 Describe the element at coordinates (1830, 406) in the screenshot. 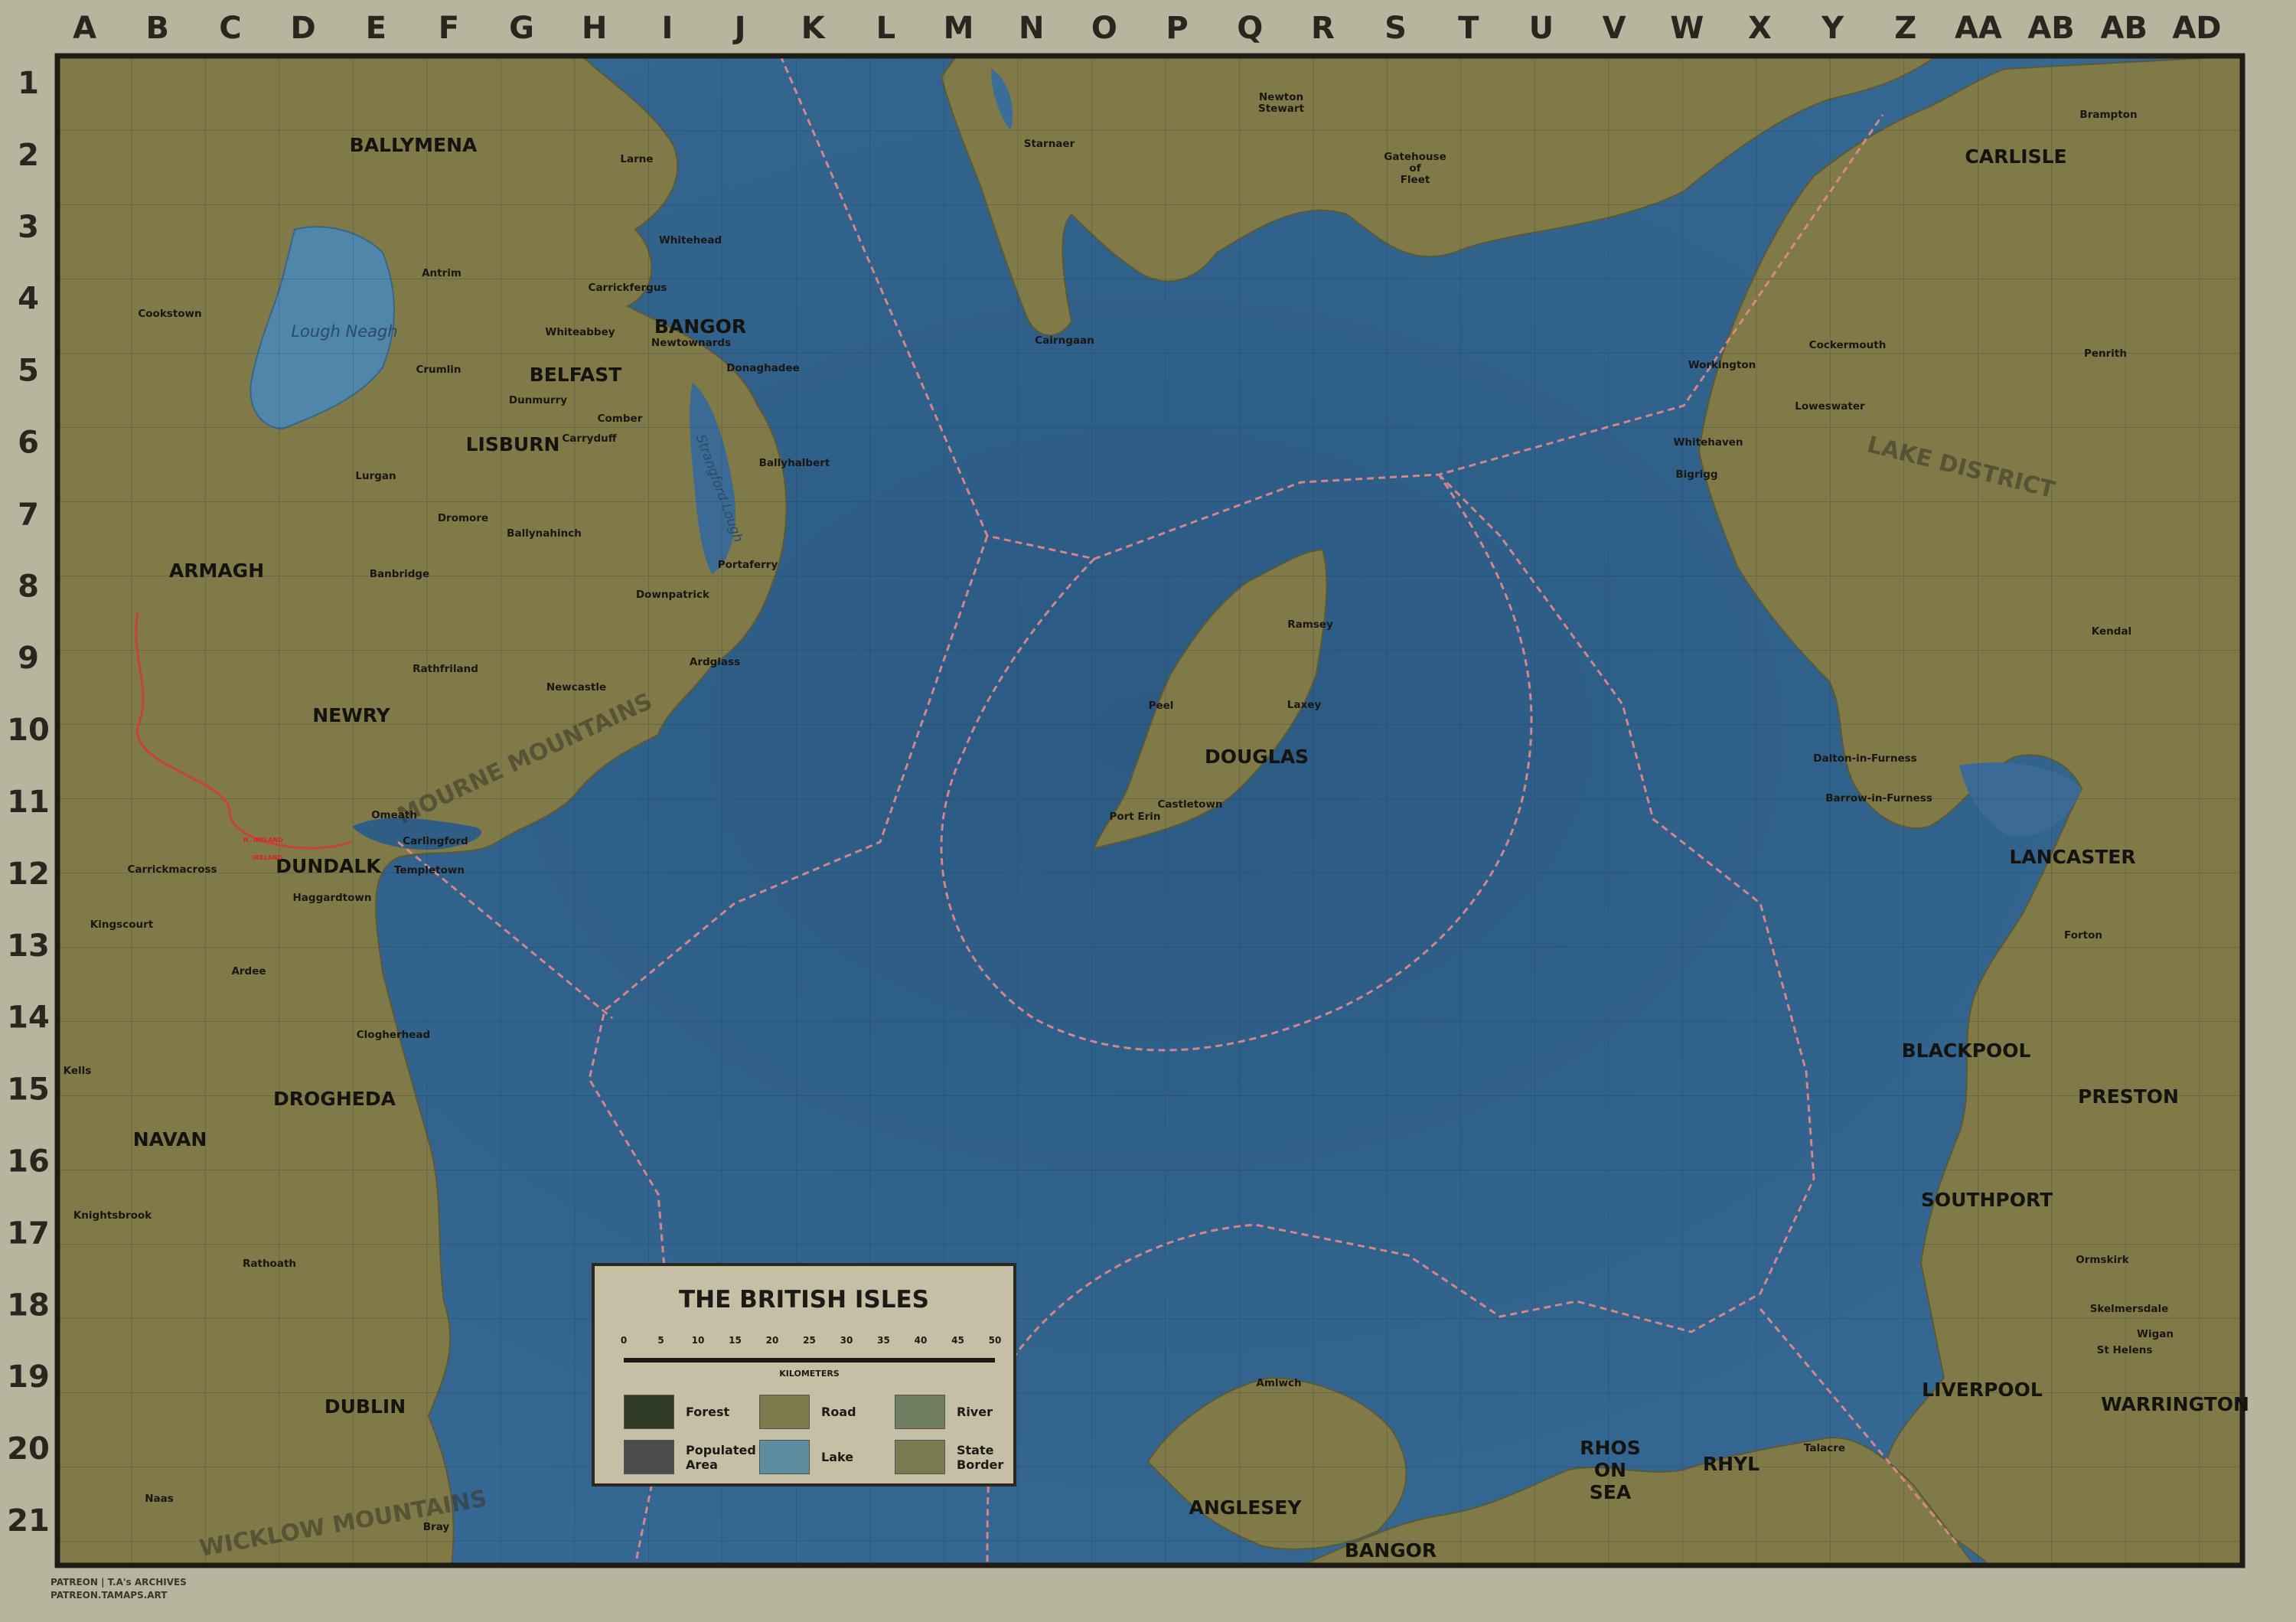

I see `town-label: Loweswater` at that location.